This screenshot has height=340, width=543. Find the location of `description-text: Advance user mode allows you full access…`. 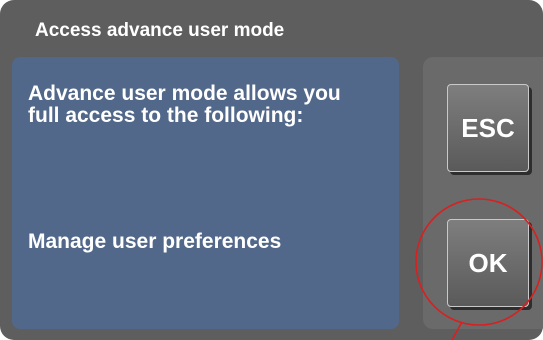

description-text: Advance user mode allows you full access… is located at coordinates (184, 104).